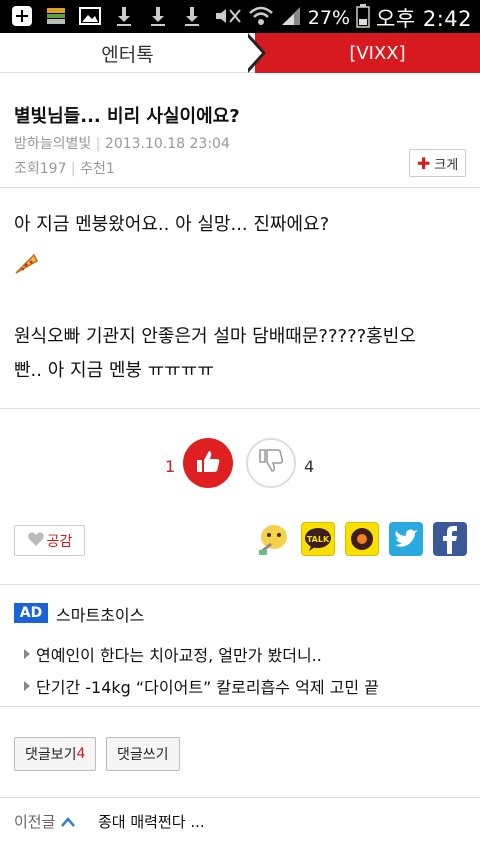 This screenshot has width=480, height=853. What do you see at coordinates (329, 18) in the screenshot?
I see `battery-level: 27%` at bounding box center [329, 18].